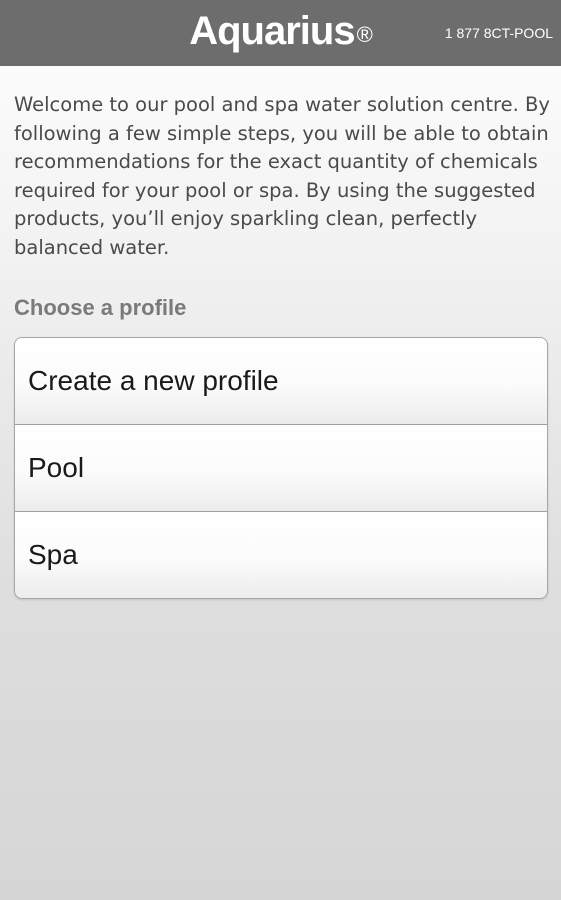  I want to click on phone-number: 1 877 8CT-POOL, so click(499, 33).